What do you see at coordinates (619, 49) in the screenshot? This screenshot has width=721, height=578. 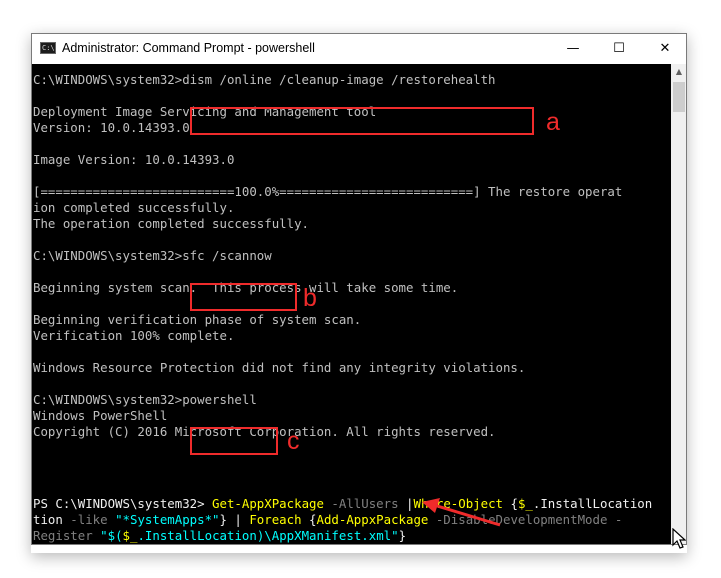 I see `maximize-button: ☐` at bounding box center [619, 49].